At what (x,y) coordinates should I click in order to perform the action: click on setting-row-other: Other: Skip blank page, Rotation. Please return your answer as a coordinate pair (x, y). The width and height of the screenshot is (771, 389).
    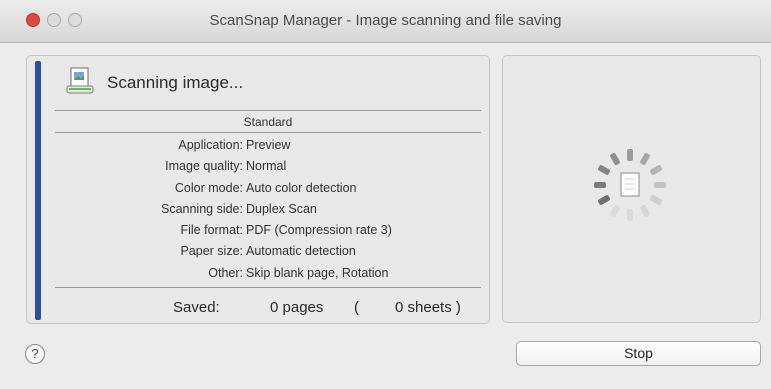
    Looking at the image, I should click on (268, 276).